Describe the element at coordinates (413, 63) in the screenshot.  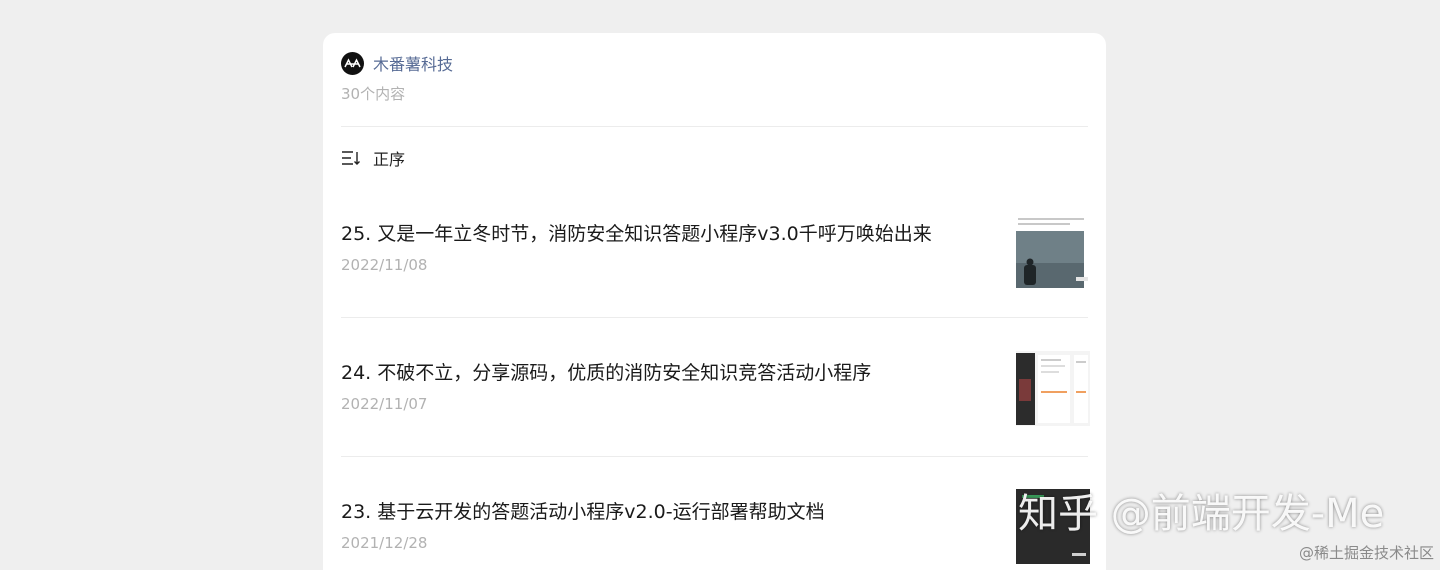
I see `author-name: 木番薯科技` at that location.